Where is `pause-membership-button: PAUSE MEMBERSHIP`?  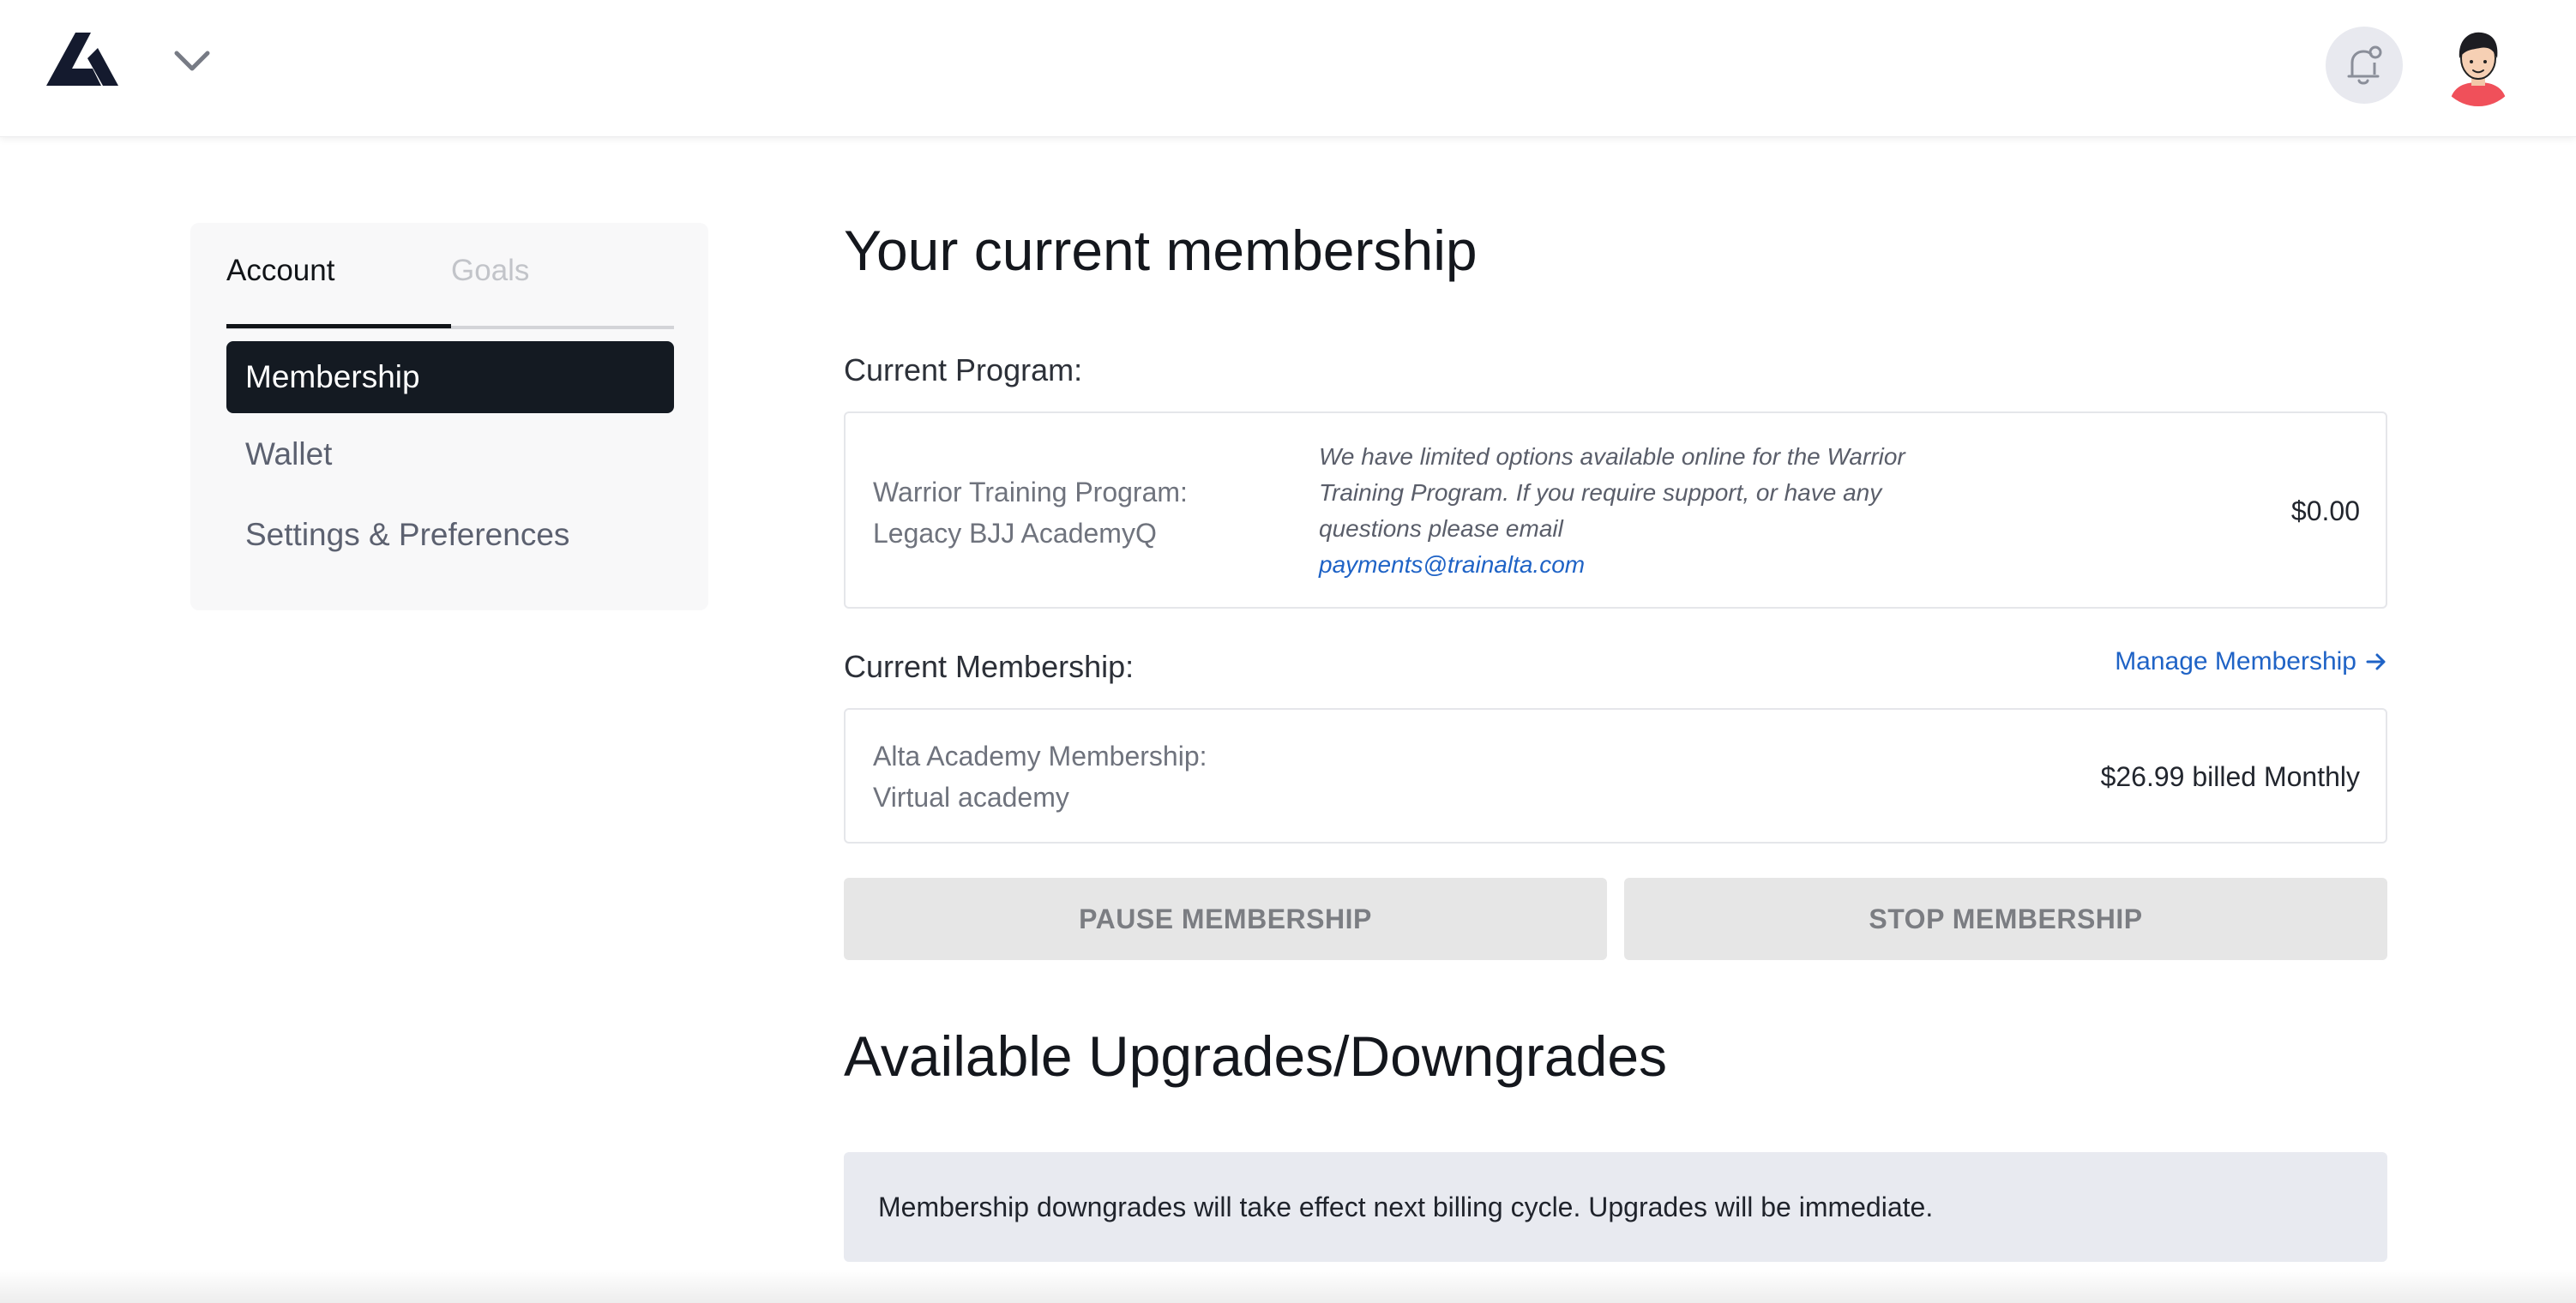
pause-membership-button: PAUSE MEMBERSHIP is located at coordinates (1225, 919).